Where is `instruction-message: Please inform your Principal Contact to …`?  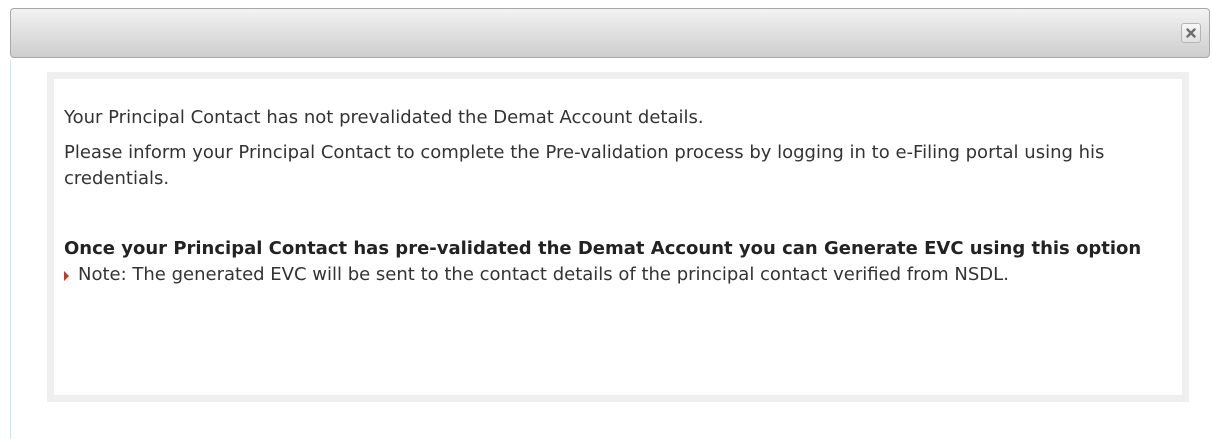
instruction-message: Please inform your Principal Contact to … is located at coordinates (584, 165).